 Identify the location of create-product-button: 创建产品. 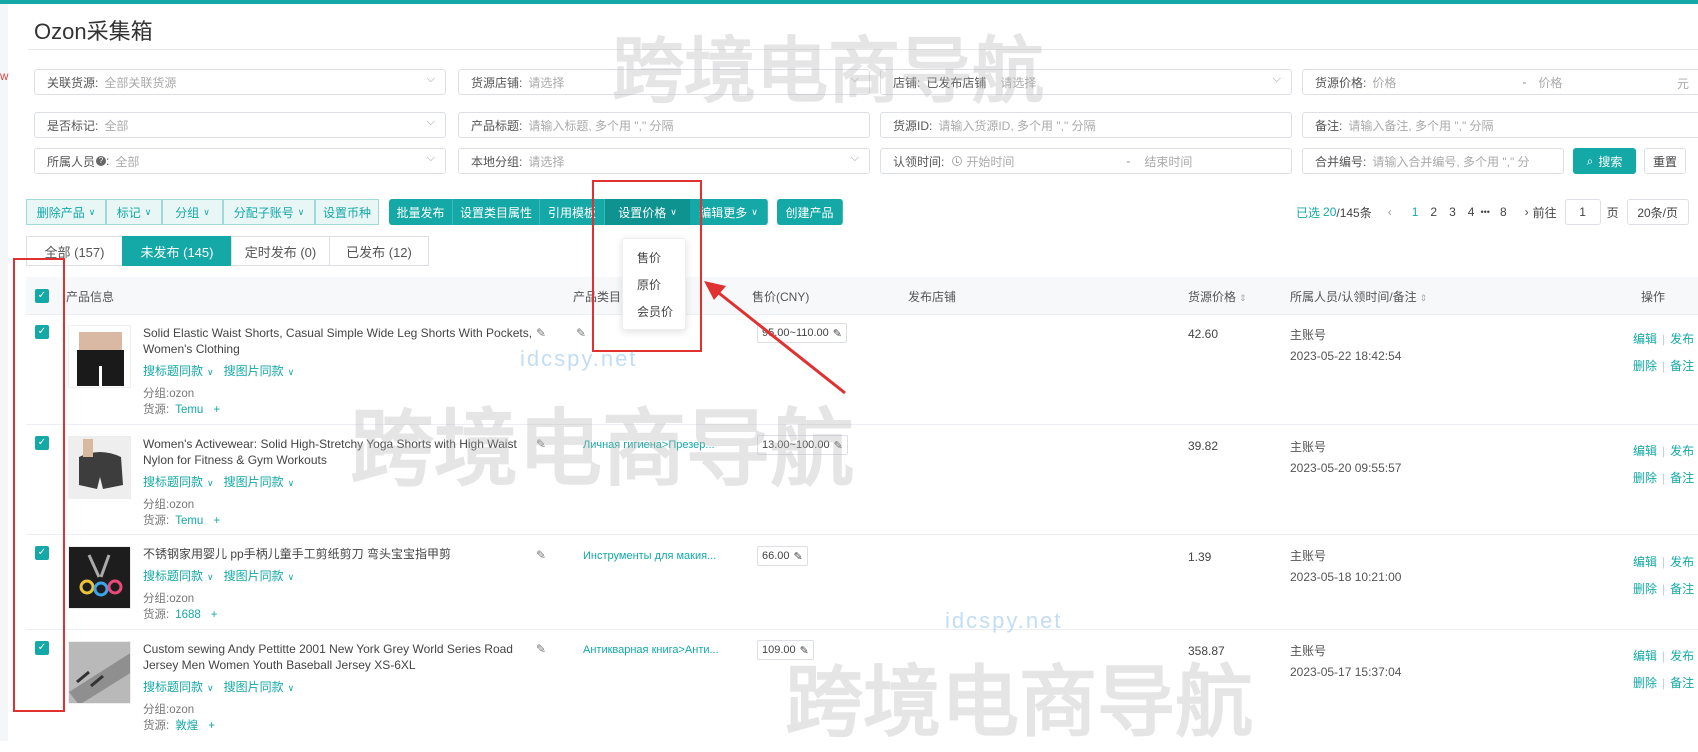
(810, 212).